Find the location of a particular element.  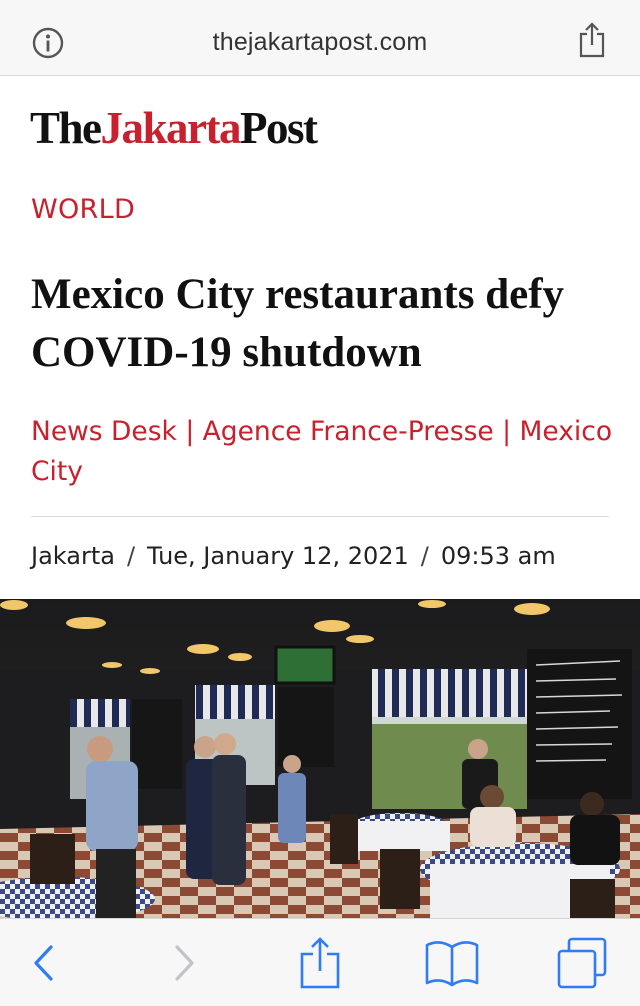

divider is located at coordinates (320, 516).